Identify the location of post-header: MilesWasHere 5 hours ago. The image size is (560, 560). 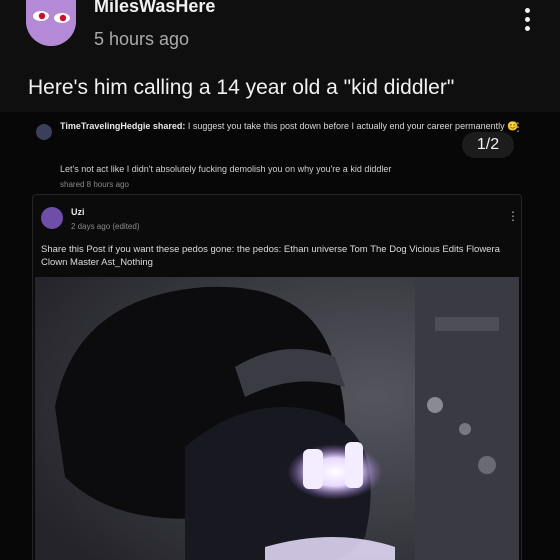
(280, 30).